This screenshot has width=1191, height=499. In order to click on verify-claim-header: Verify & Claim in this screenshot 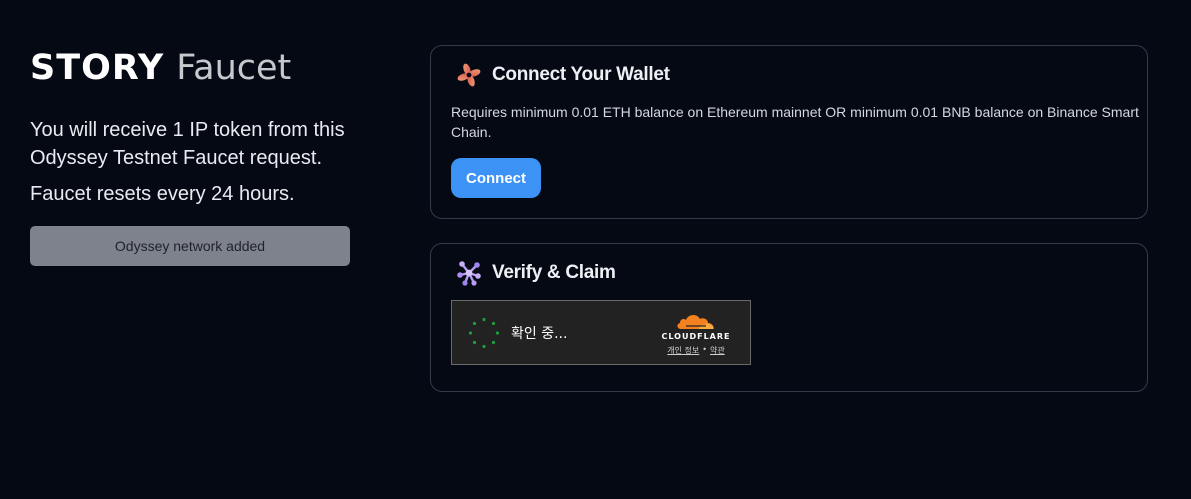, I will do `click(536, 273)`.